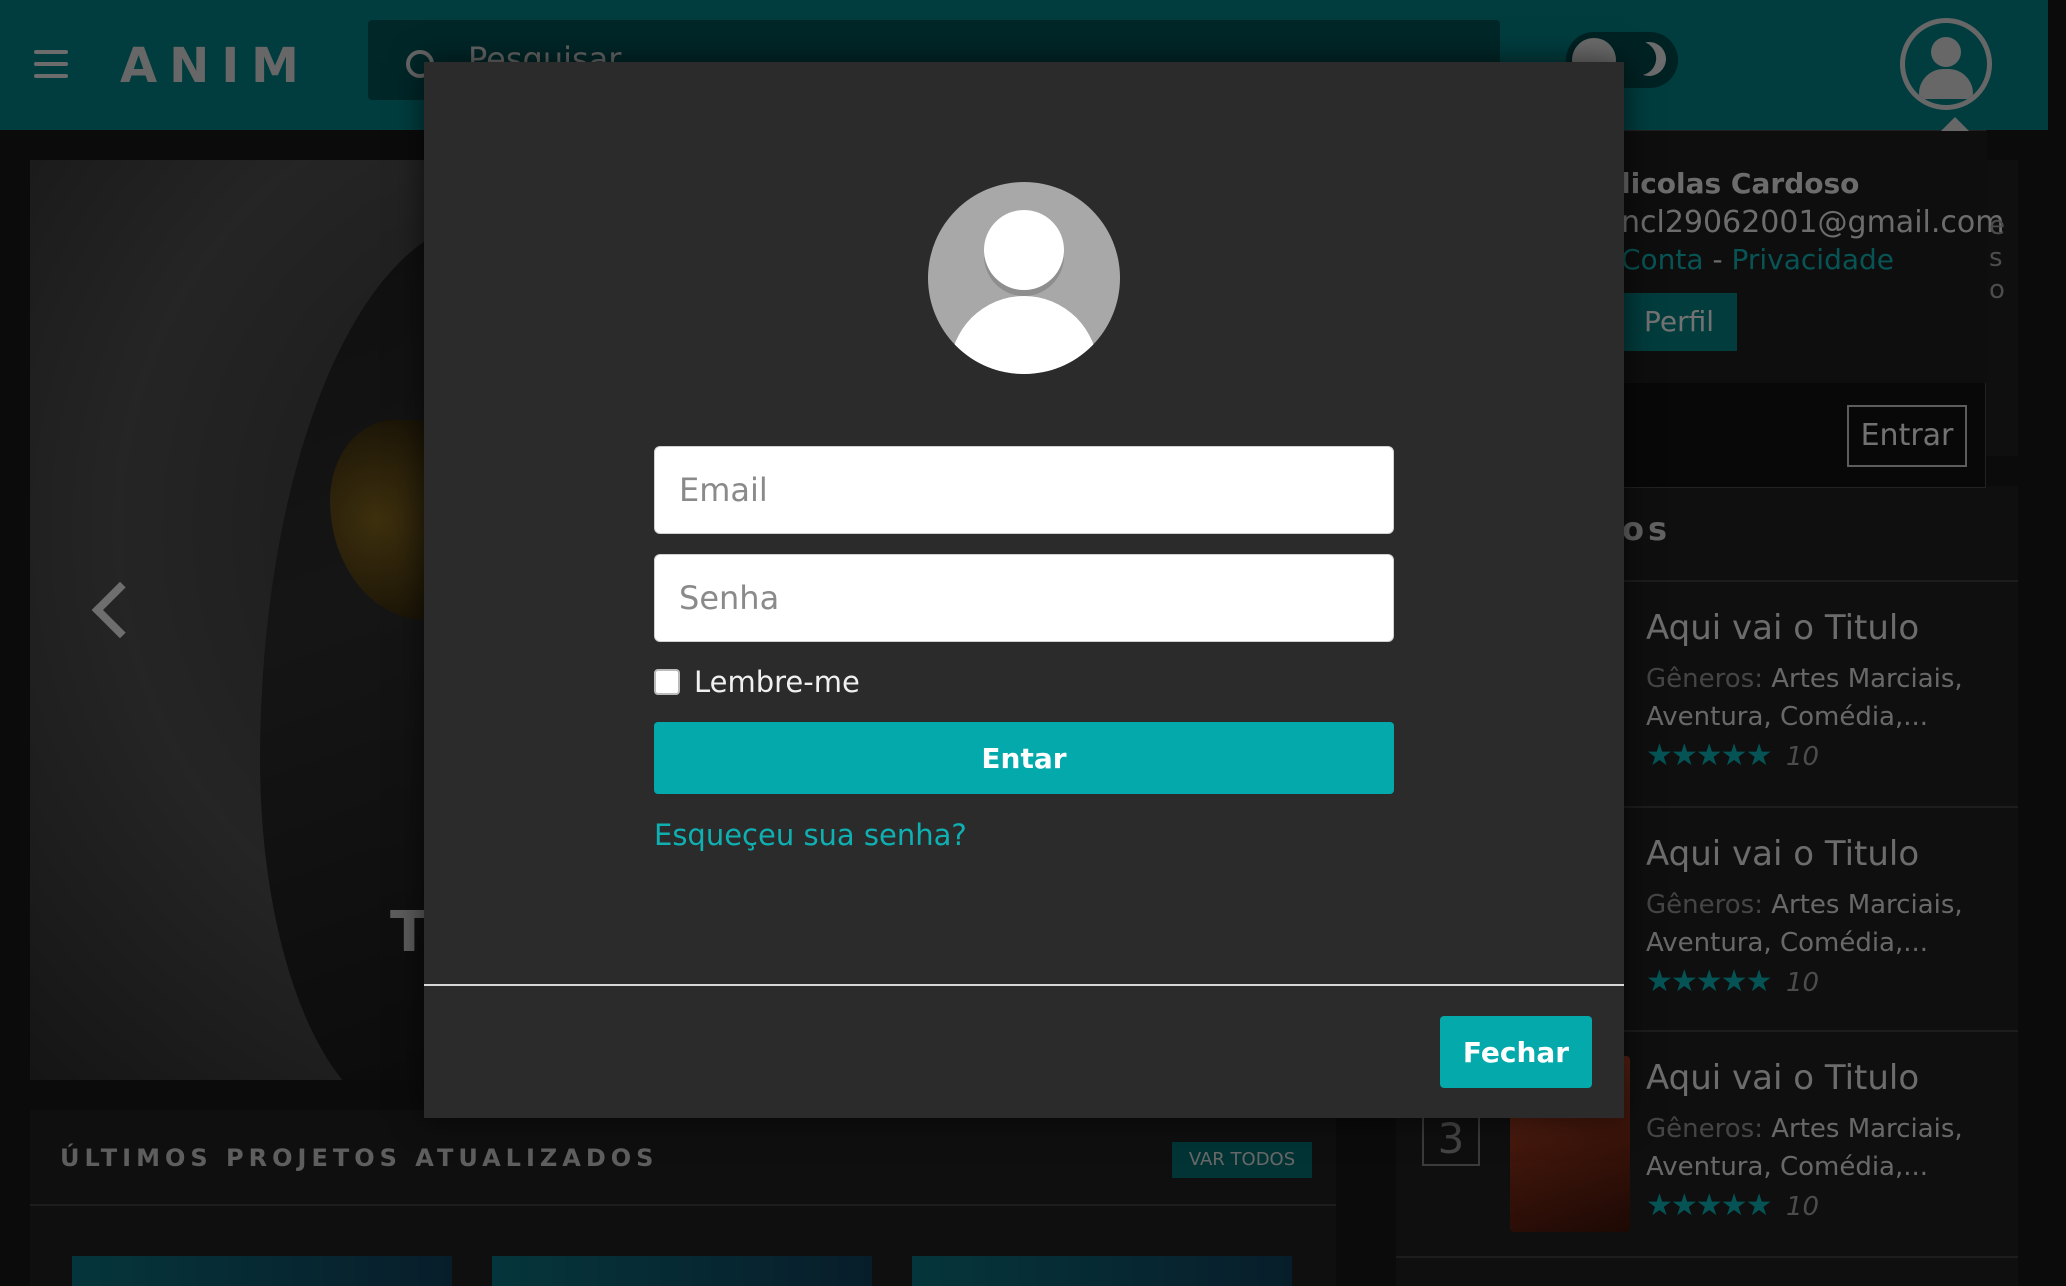 Image resolution: width=2066 pixels, height=1286 pixels. I want to click on remember-checkbox, so click(667, 682).